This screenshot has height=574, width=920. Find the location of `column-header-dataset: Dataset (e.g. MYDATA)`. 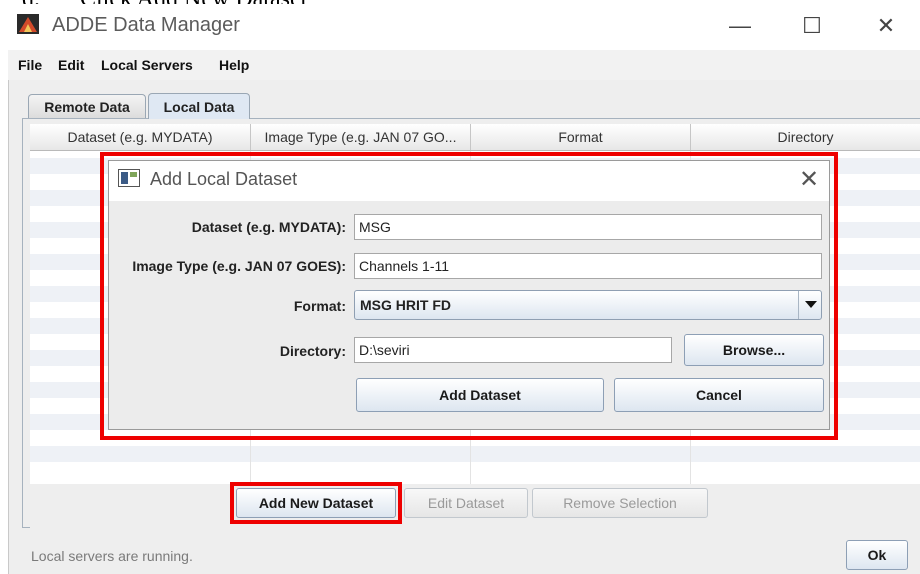

column-header-dataset: Dataset (e.g. MYDATA) is located at coordinates (140, 137).